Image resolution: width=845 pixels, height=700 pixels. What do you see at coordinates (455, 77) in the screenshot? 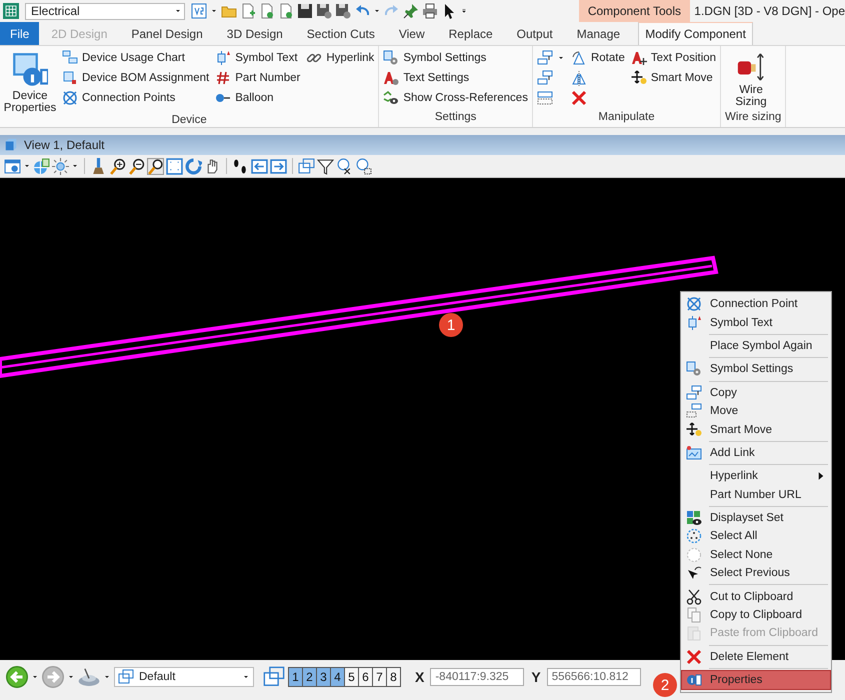
I see `ribbon-button: Text Settings` at bounding box center [455, 77].